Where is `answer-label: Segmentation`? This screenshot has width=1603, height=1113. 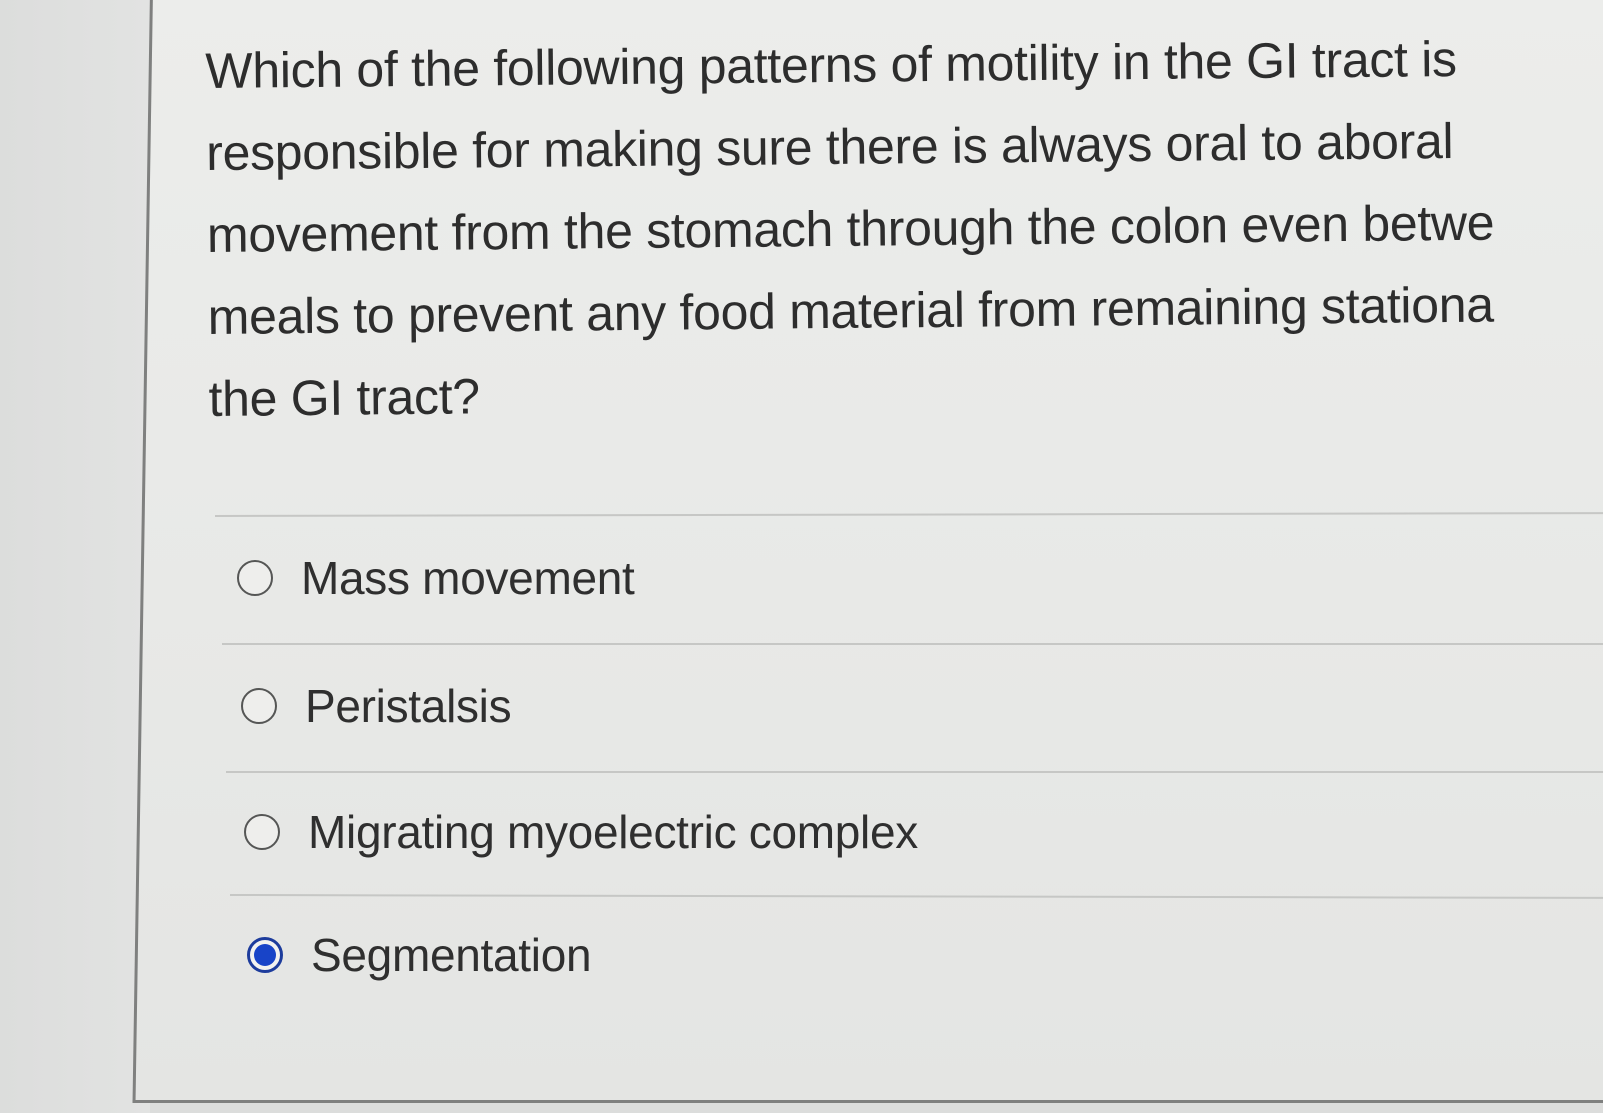
answer-label: Segmentation is located at coordinates (451, 955).